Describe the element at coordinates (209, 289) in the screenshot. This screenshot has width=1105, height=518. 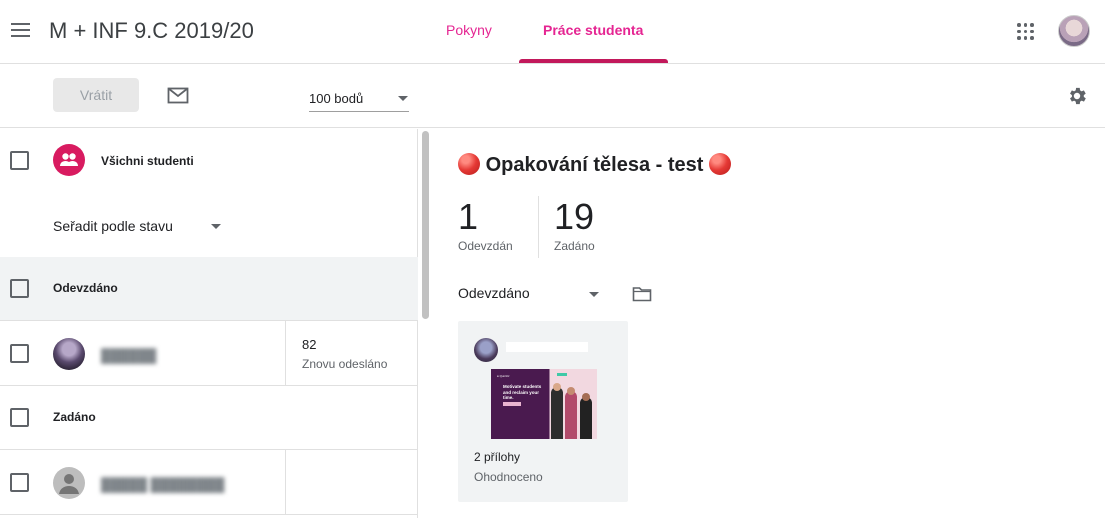
I see `section-turned-in: Odevzdáno` at that location.